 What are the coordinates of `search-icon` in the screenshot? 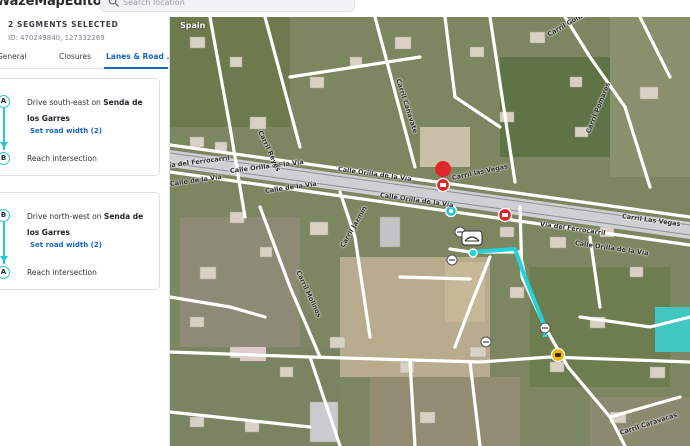 It's located at (113, 3).